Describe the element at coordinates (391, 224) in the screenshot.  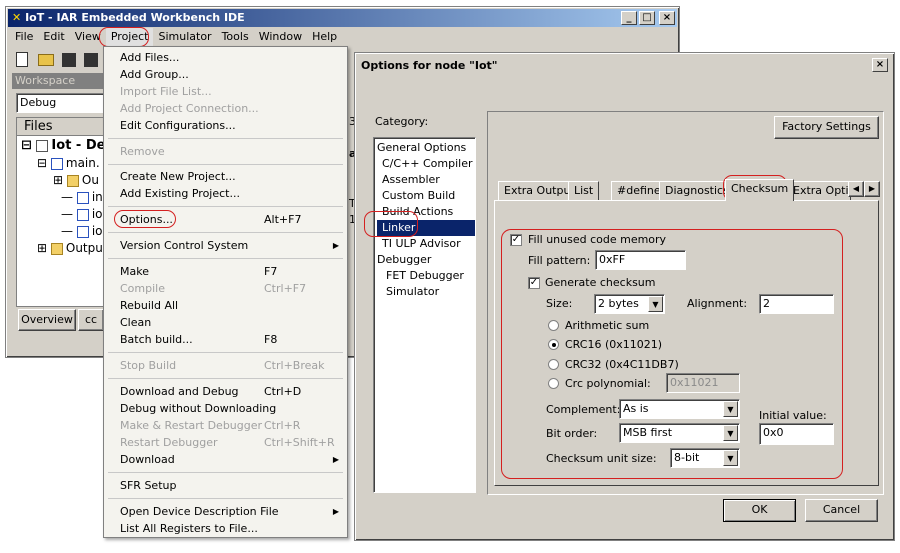
I see `highlight-linker` at that location.